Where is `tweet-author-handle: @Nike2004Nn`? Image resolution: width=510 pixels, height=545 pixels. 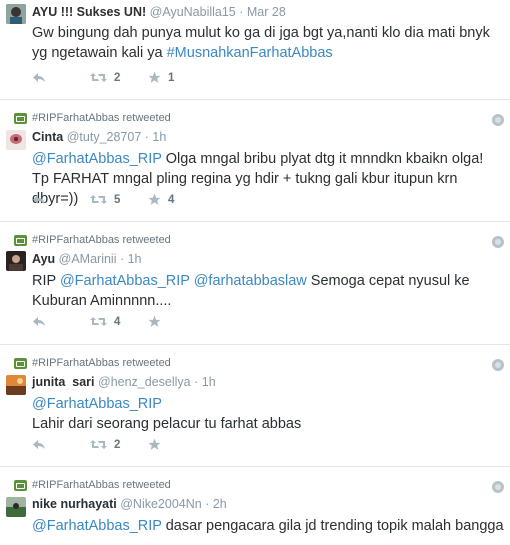
tweet-author-handle: @Nike2004Nn is located at coordinates (160, 504).